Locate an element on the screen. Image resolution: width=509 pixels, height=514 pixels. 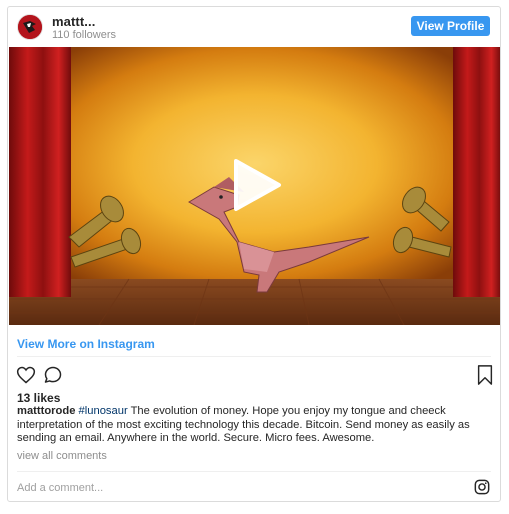
caption-username: matttorode is located at coordinates (46, 411).